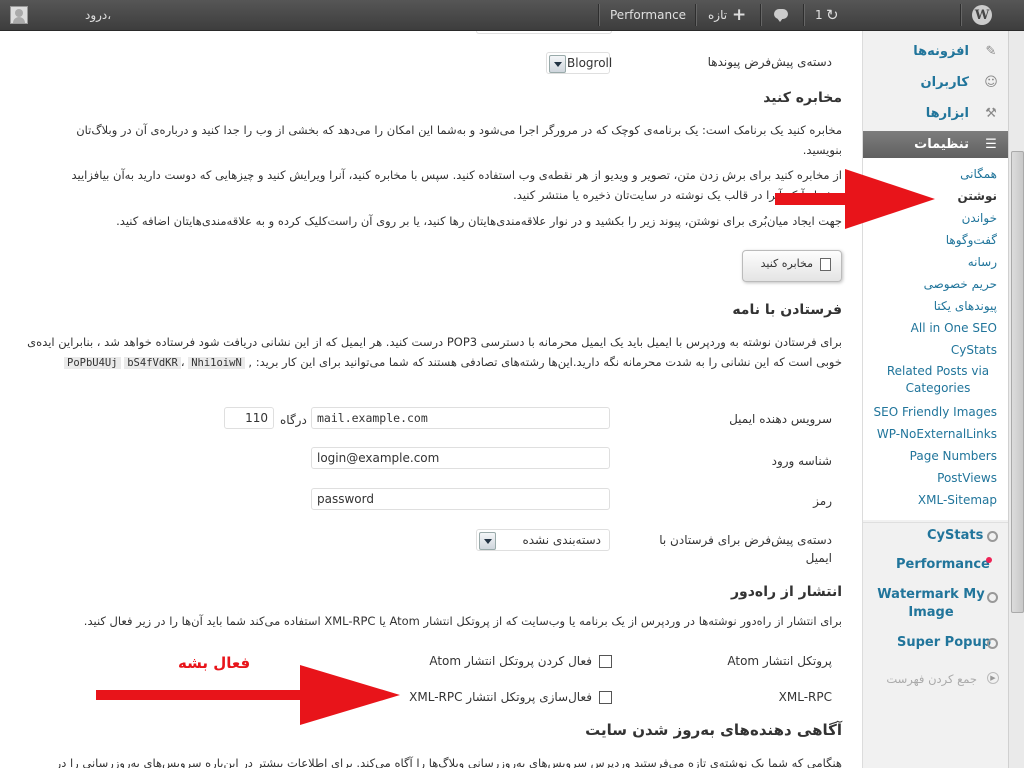  What do you see at coordinates (935, 412) in the screenshot?
I see `submenu-seo-friendly-images: SEO Friendly Images` at bounding box center [935, 412].